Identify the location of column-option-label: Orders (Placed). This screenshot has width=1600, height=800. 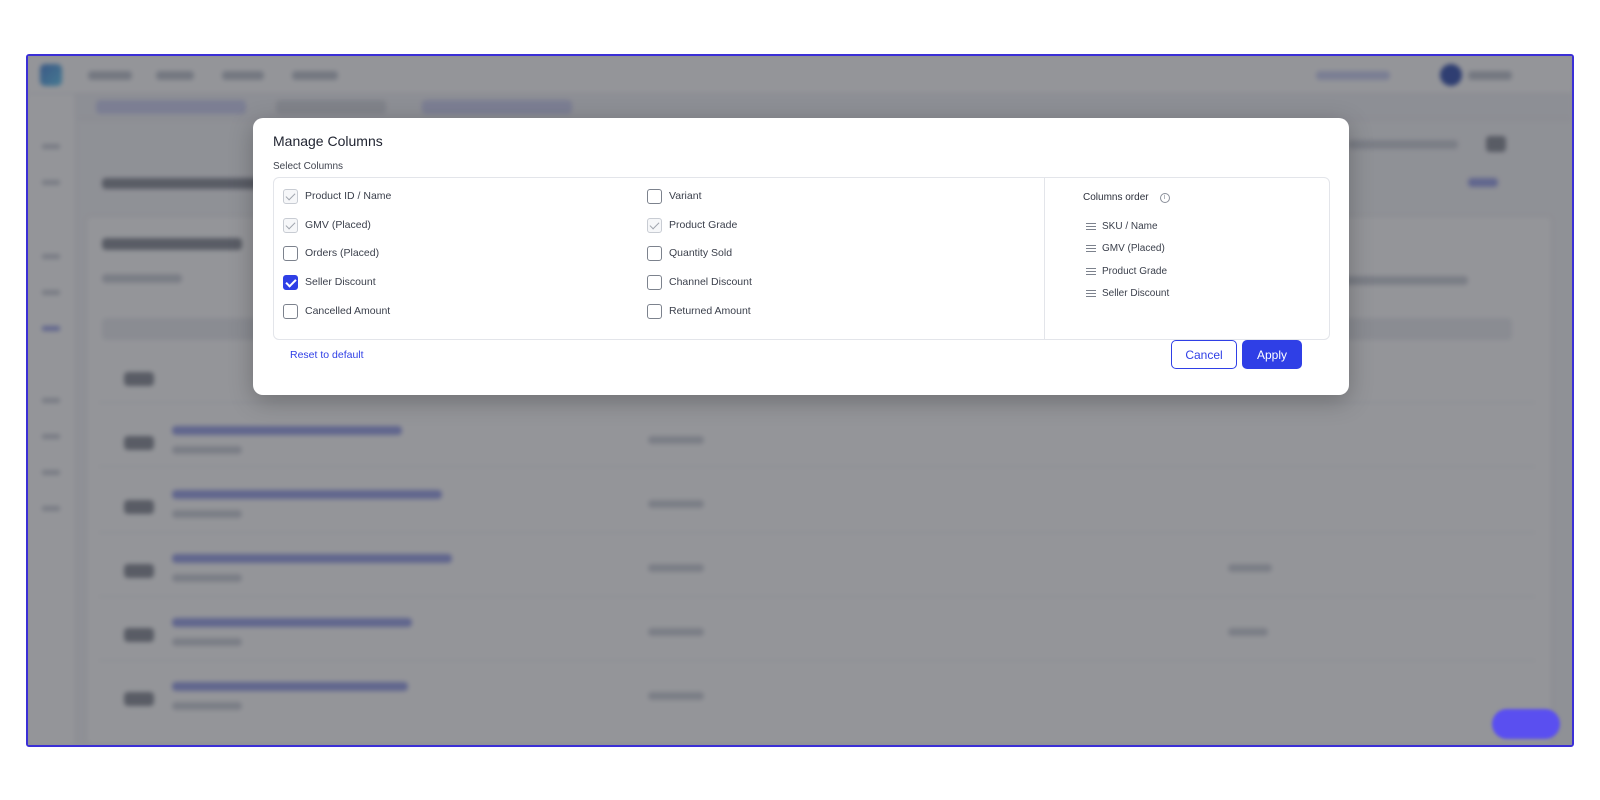
(342, 253).